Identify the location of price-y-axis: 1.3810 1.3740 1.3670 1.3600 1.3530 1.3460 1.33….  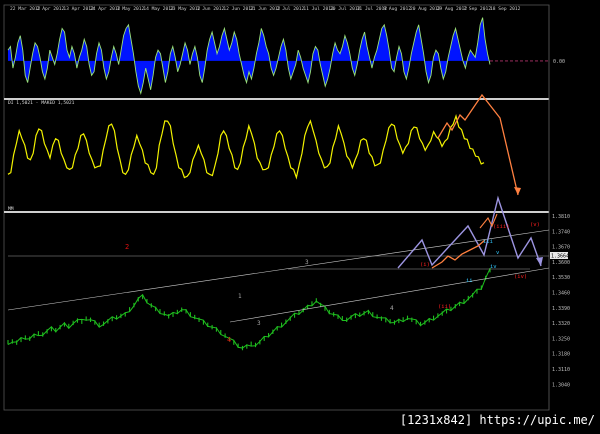
(560, 301).